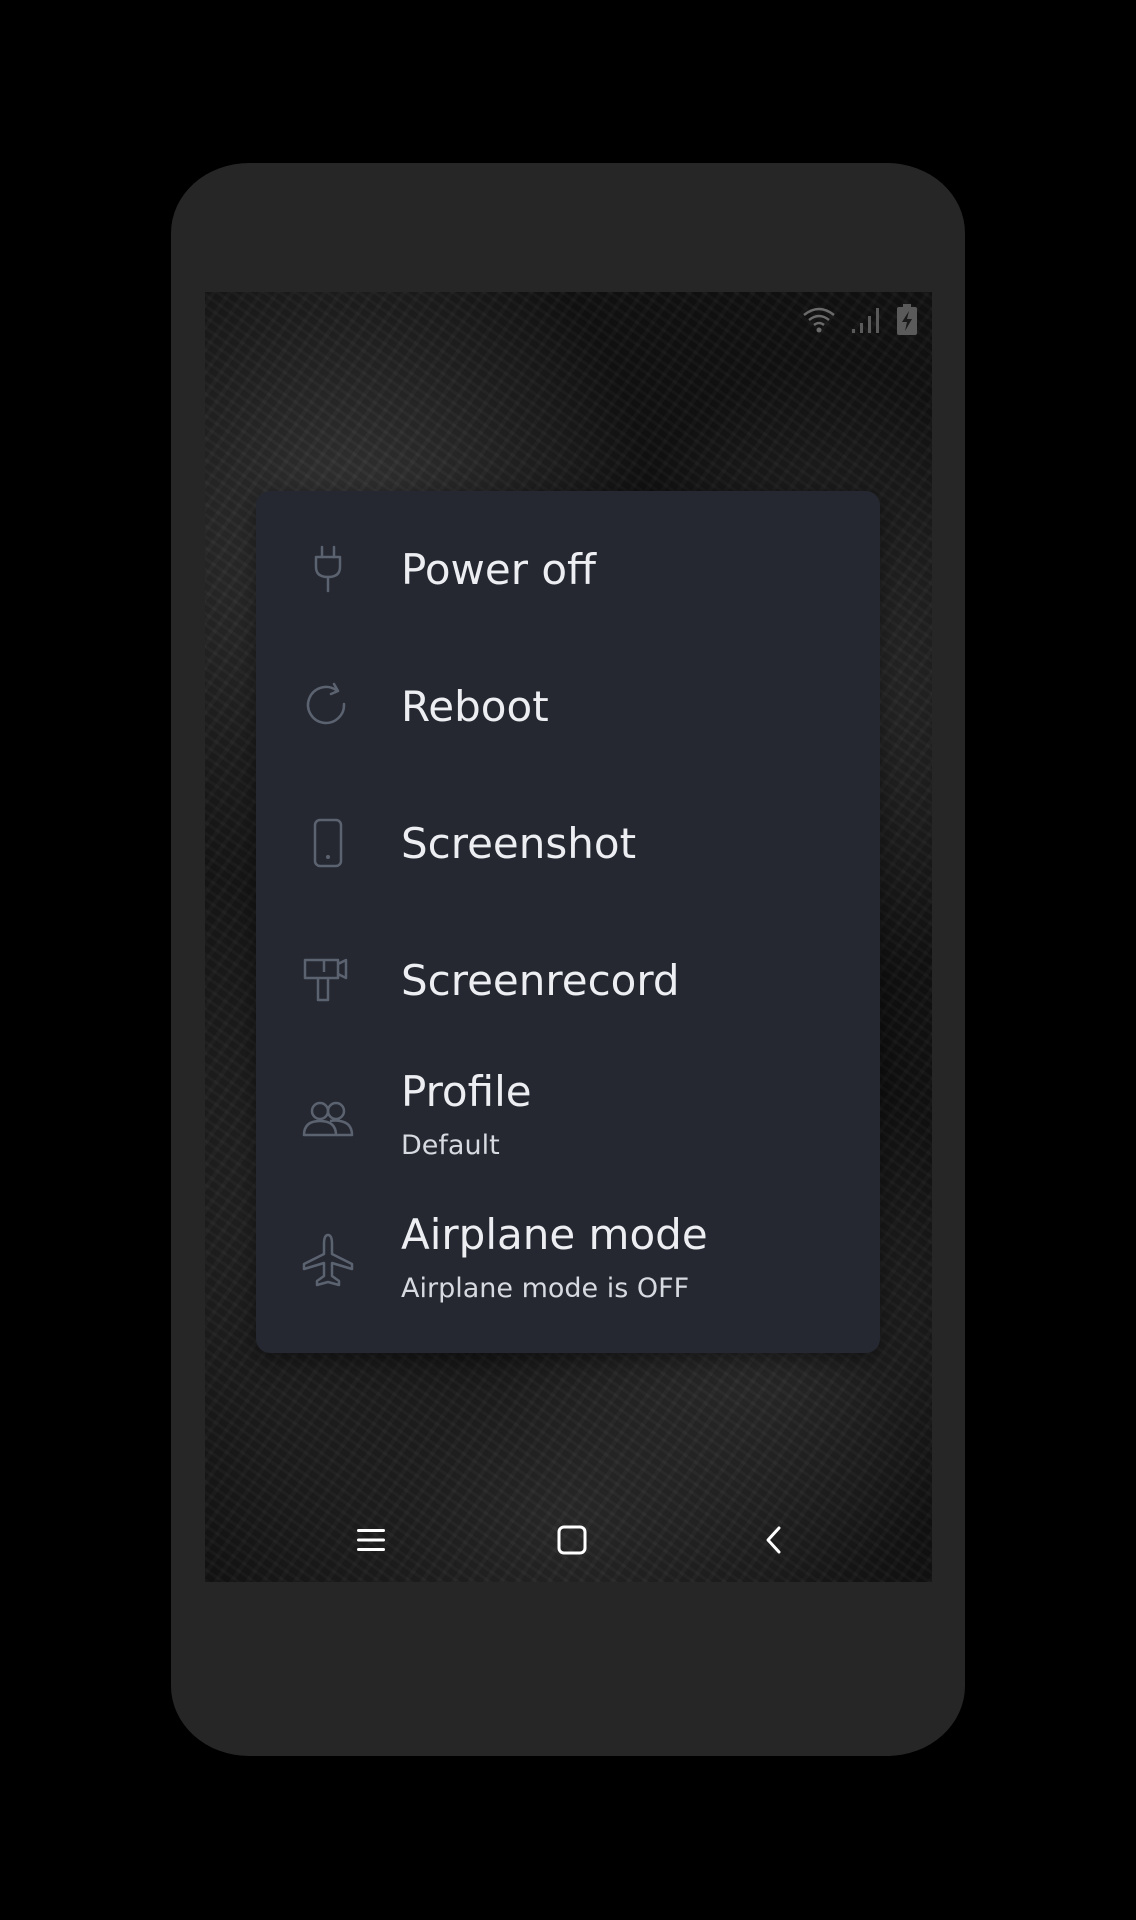 Image resolution: width=1136 pixels, height=1920 pixels. Describe the element at coordinates (907, 320) in the screenshot. I see `battery-charging-icon` at that location.